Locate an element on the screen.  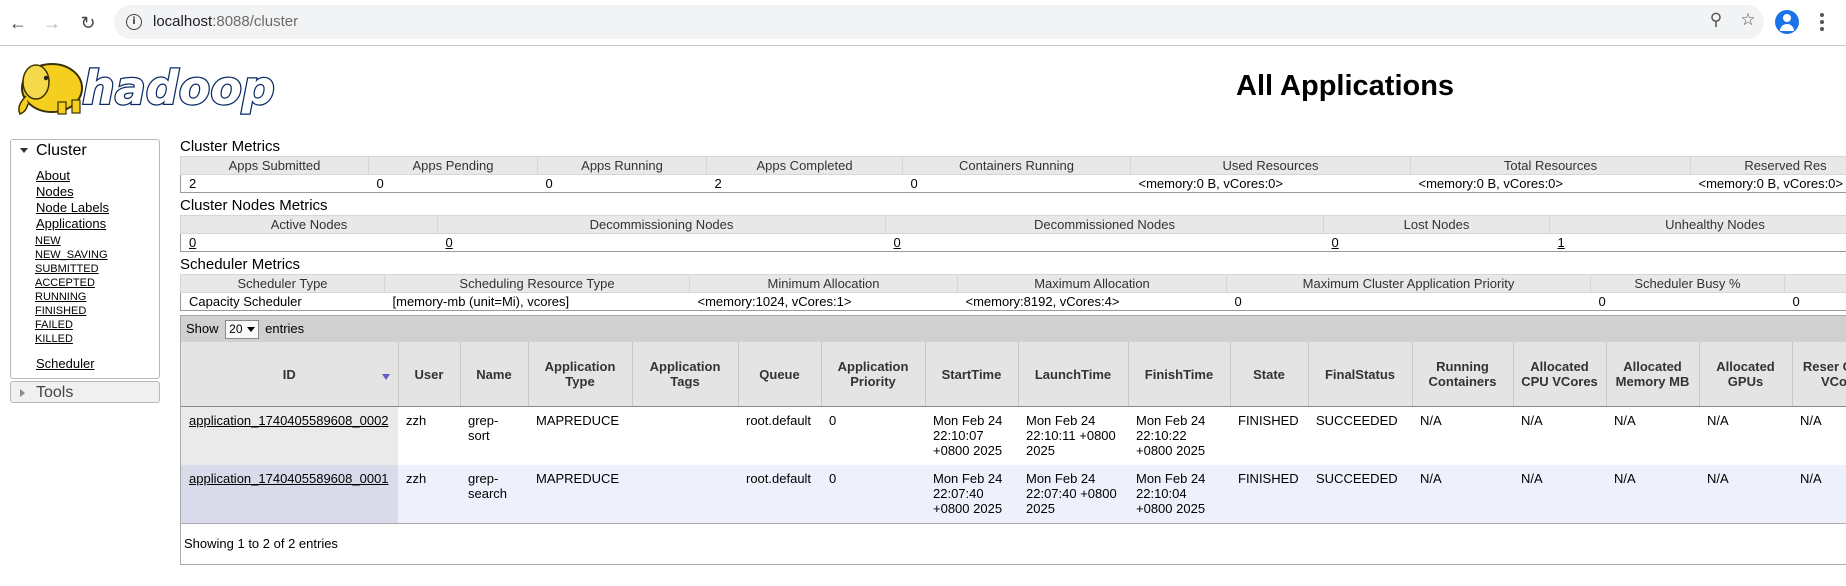
column-header-state: State is located at coordinates (1269, 374).